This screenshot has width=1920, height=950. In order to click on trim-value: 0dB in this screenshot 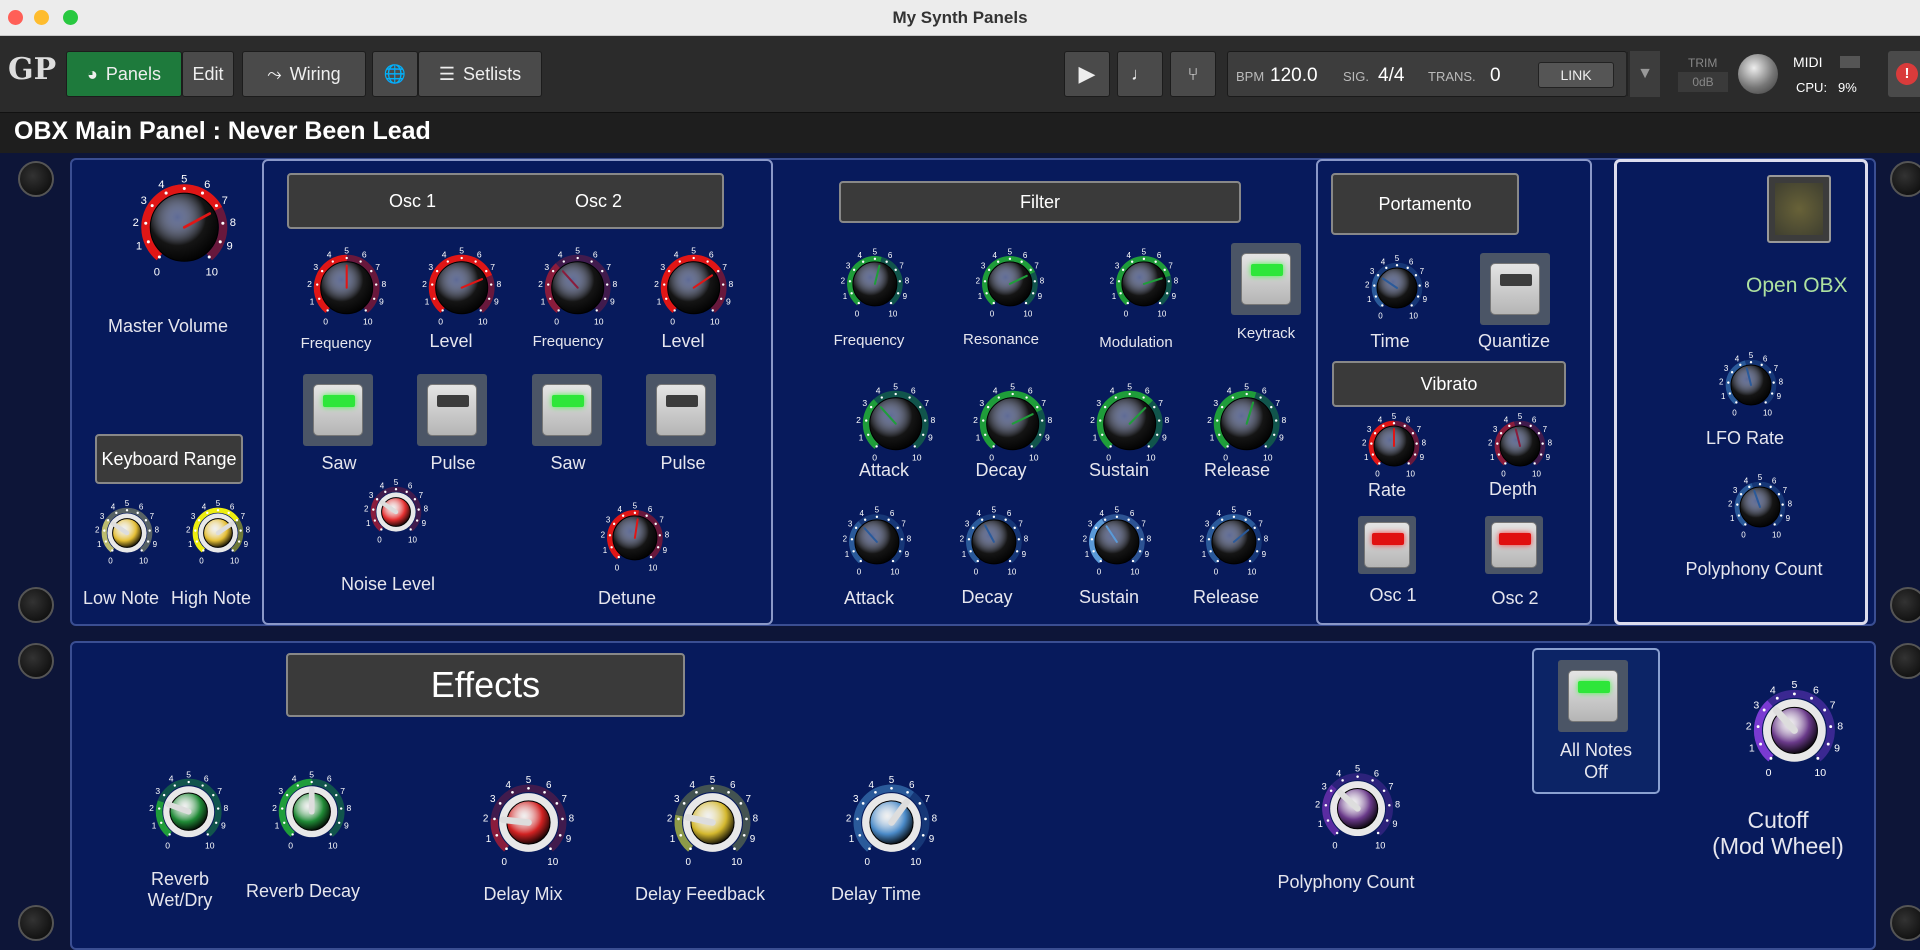, I will do `click(1703, 82)`.